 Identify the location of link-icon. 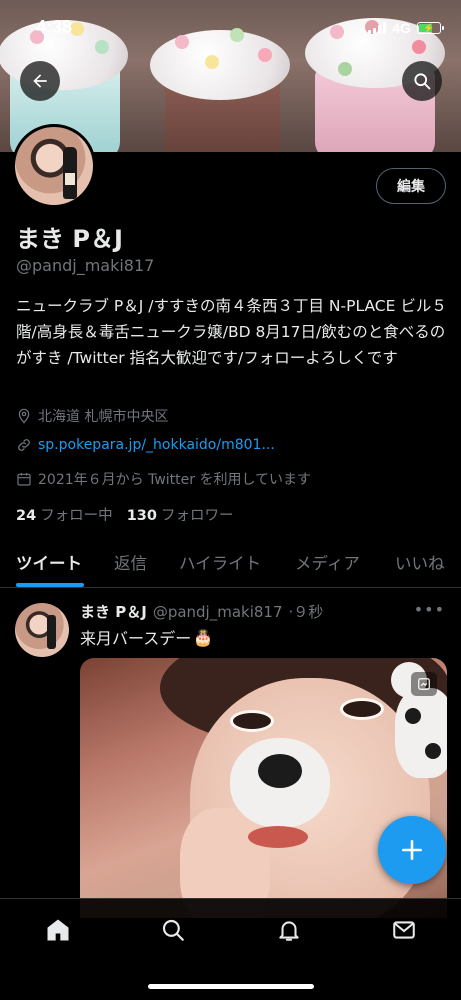
(24, 445).